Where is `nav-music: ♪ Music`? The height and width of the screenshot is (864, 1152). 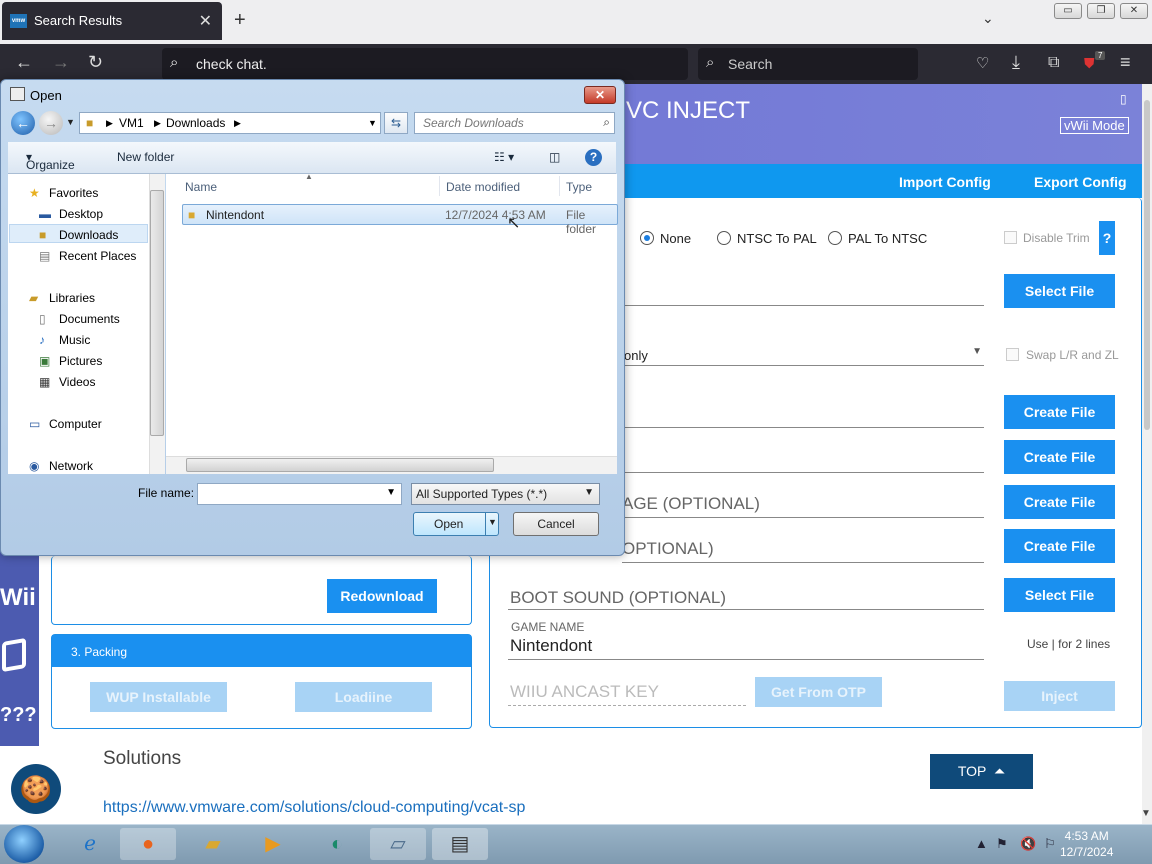
nav-music: ♪ Music is located at coordinates (64, 340).